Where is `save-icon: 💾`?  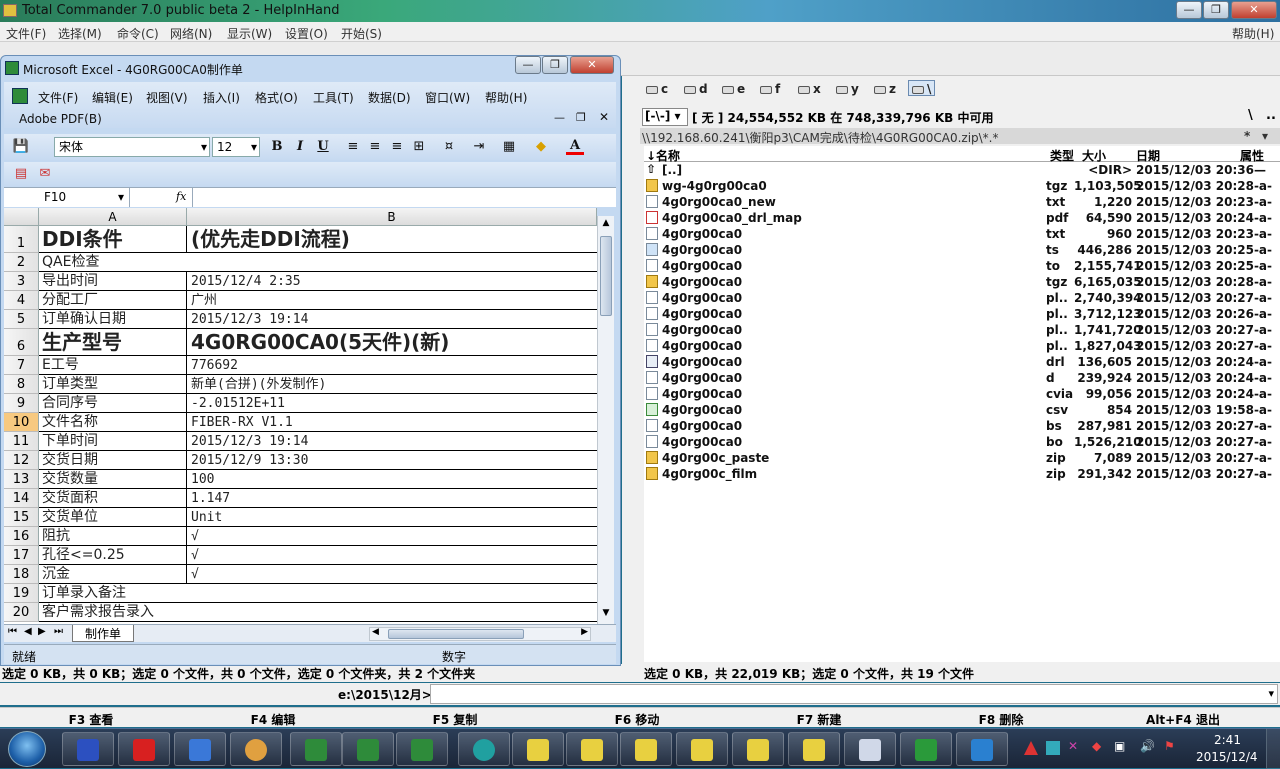
save-icon: 💾 is located at coordinates (21, 147).